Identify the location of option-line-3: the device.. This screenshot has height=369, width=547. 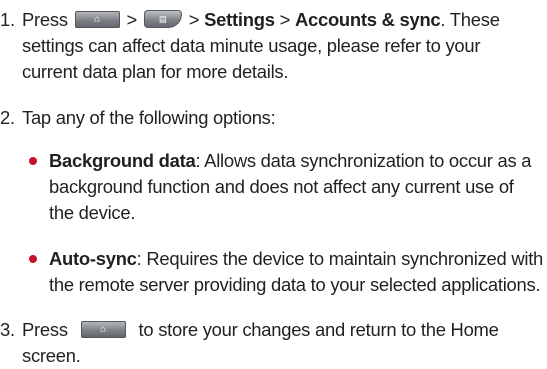
(92, 212).